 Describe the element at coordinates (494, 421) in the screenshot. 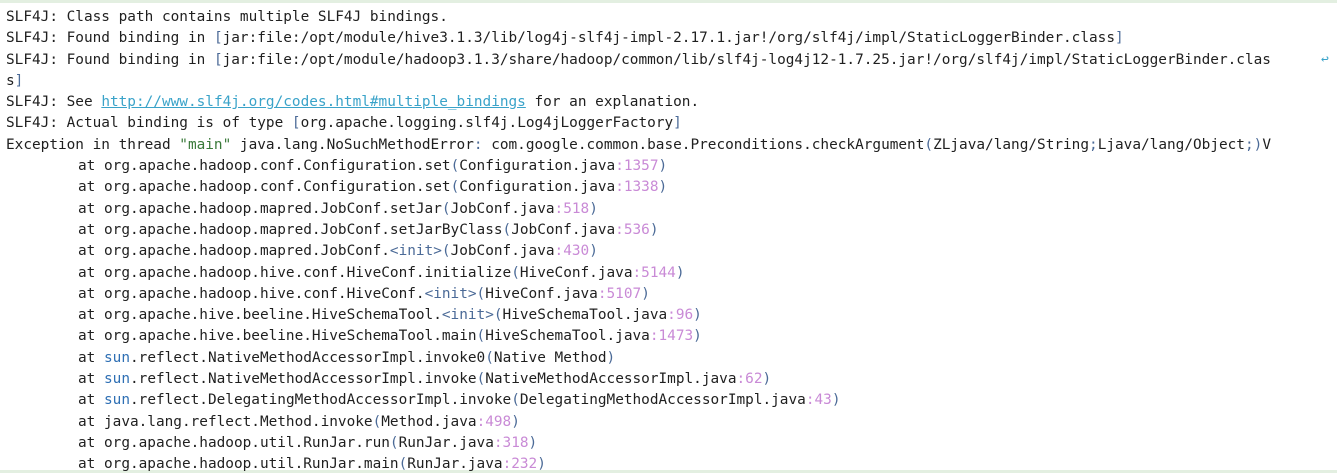

I see `log-text: :498` at that location.